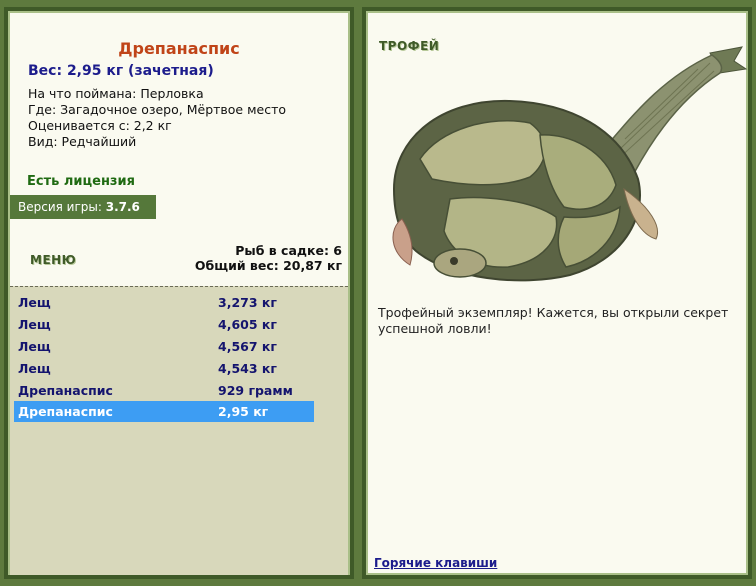 This screenshot has height=586, width=756. Describe the element at coordinates (81, 181) in the screenshot. I see `license-status: Есть лицензия` at that location.